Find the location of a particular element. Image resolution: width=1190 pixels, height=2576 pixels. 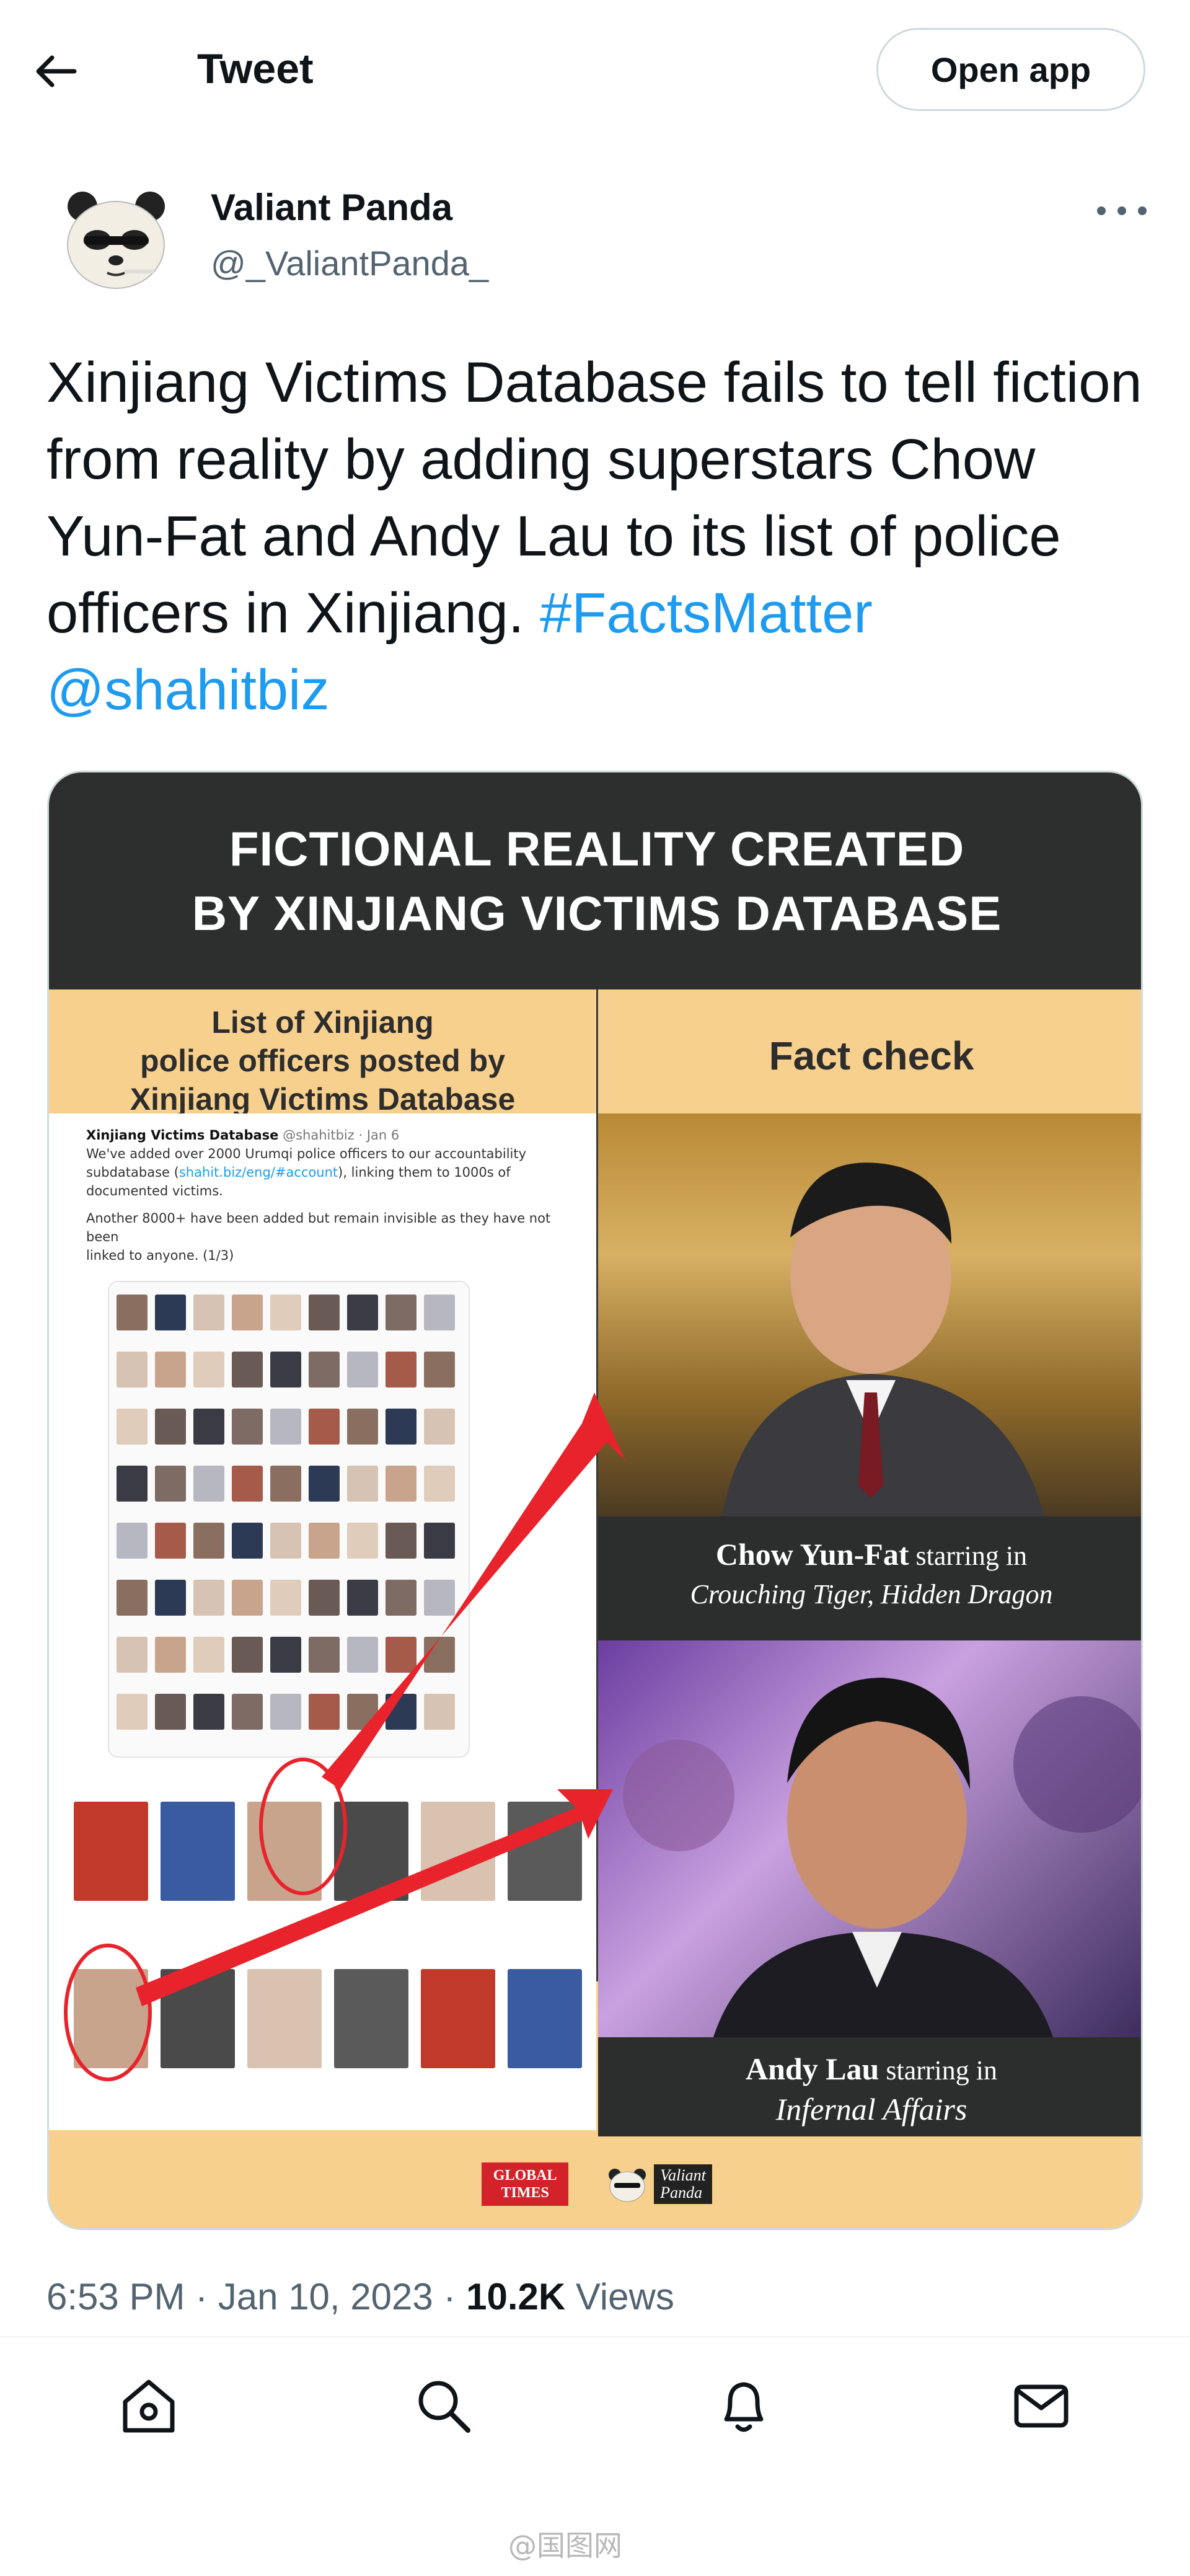

logo-text: Valiant Panda is located at coordinates (683, 2184).